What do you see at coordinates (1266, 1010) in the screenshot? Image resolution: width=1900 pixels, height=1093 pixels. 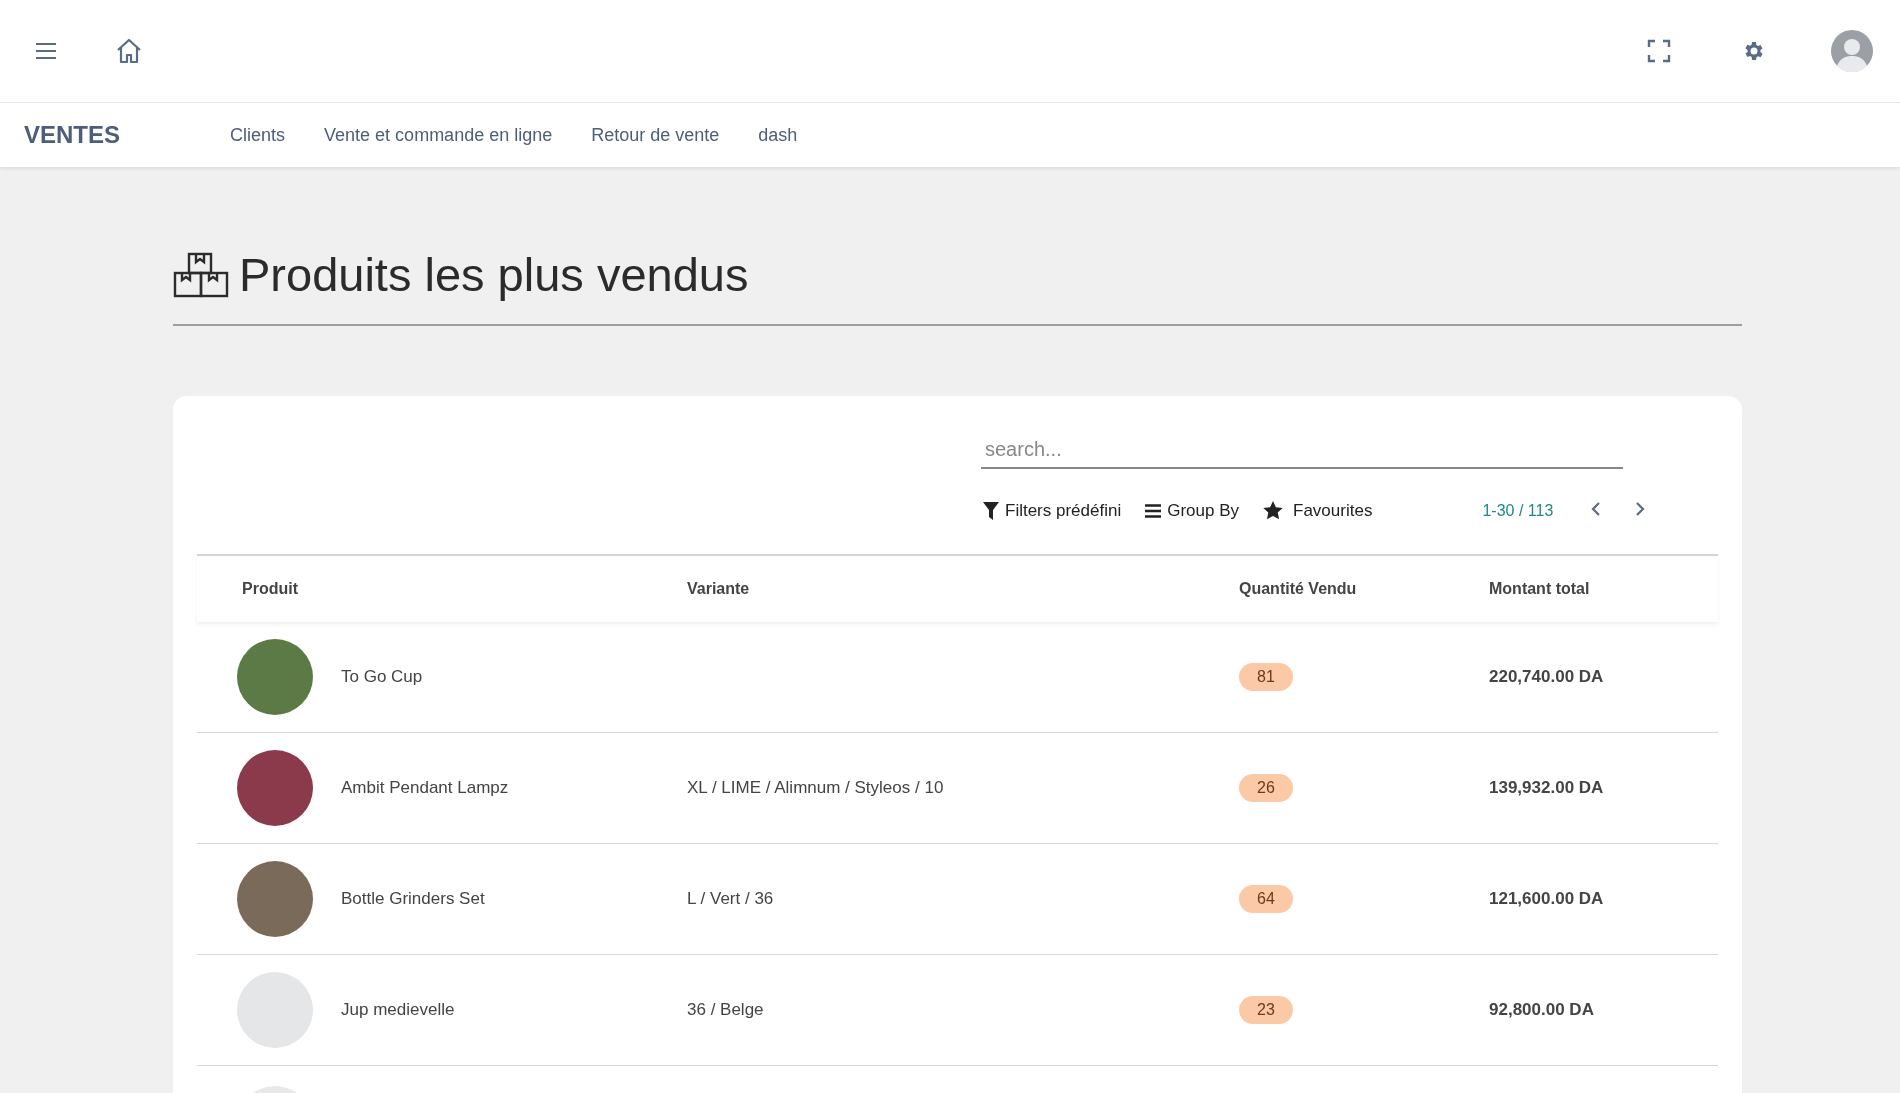 I see `quantity-badge: 23` at bounding box center [1266, 1010].